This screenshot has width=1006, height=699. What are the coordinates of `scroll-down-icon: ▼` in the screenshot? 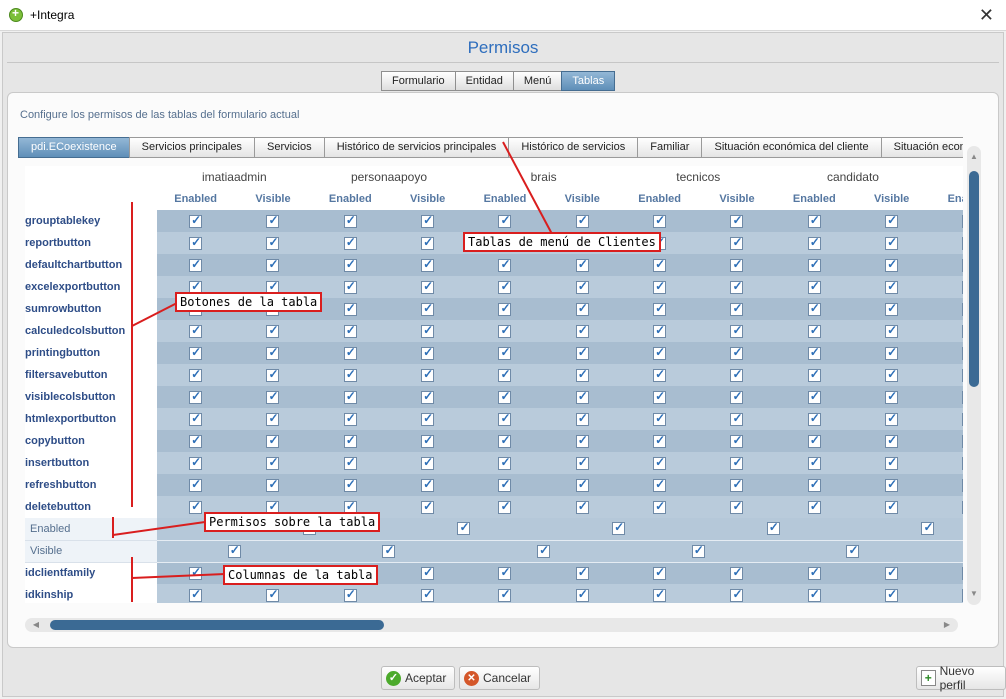 It's located at (974, 594).